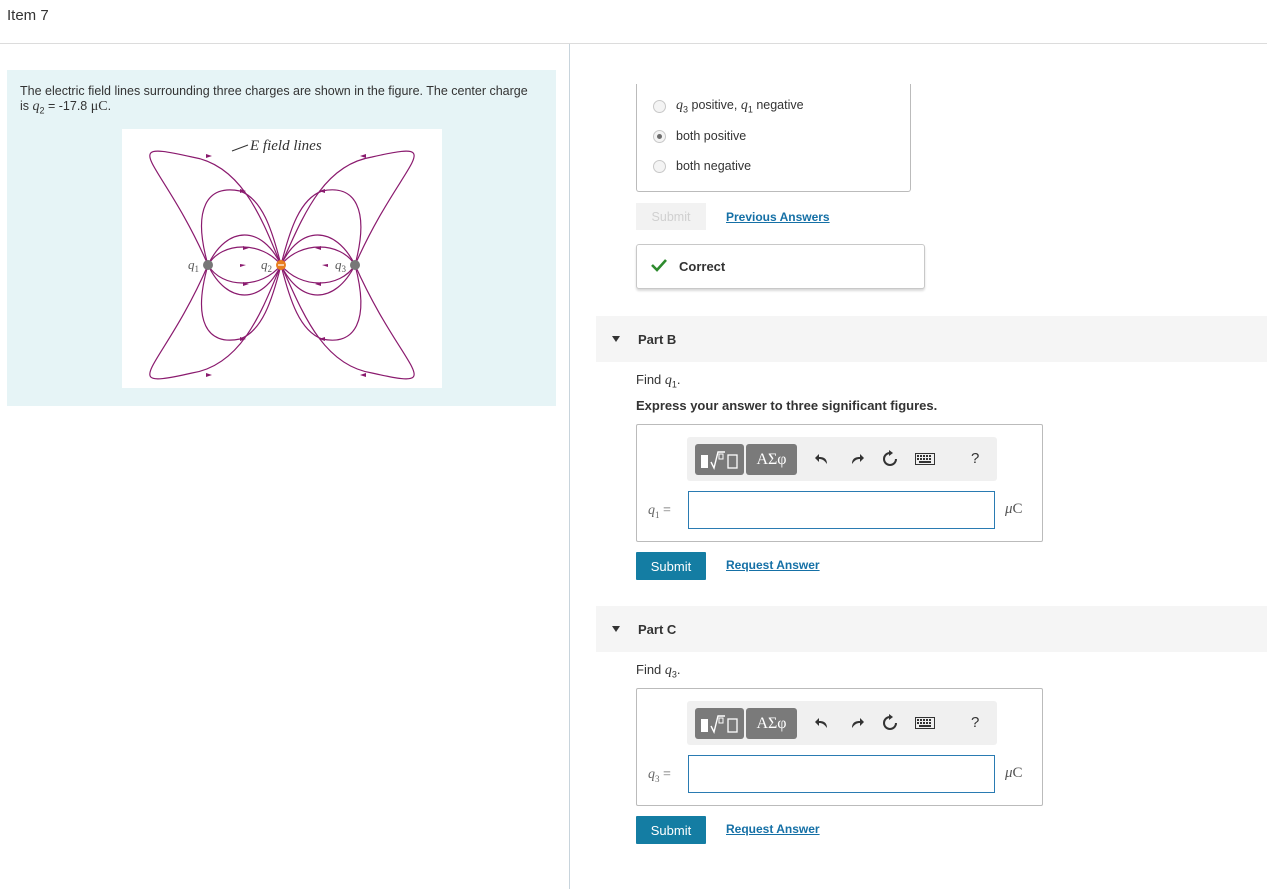 This screenshot has width=1267, height=889. Describe the element at coordinates (109, 106) in the screenshot. I see `problem-end: .` at that location.